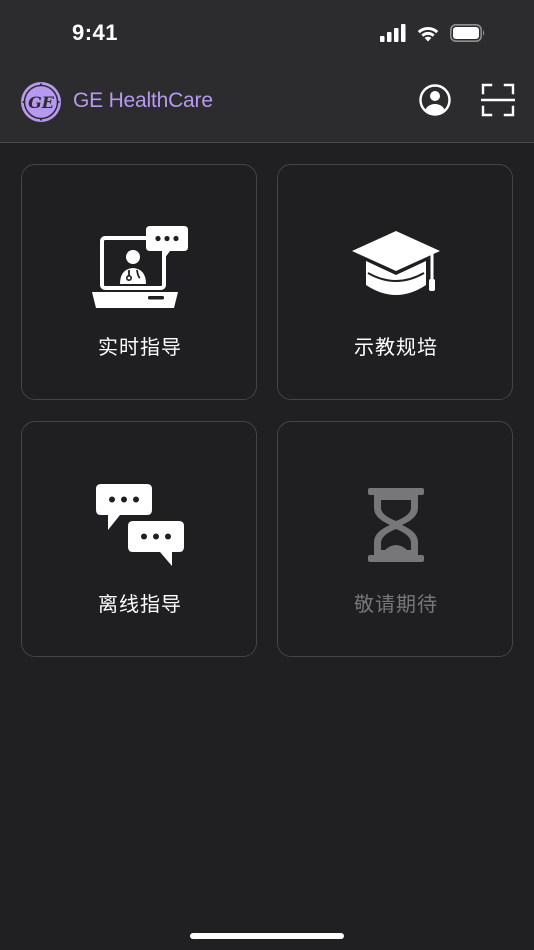  I want to click on profile-icon, so click(435, 102).